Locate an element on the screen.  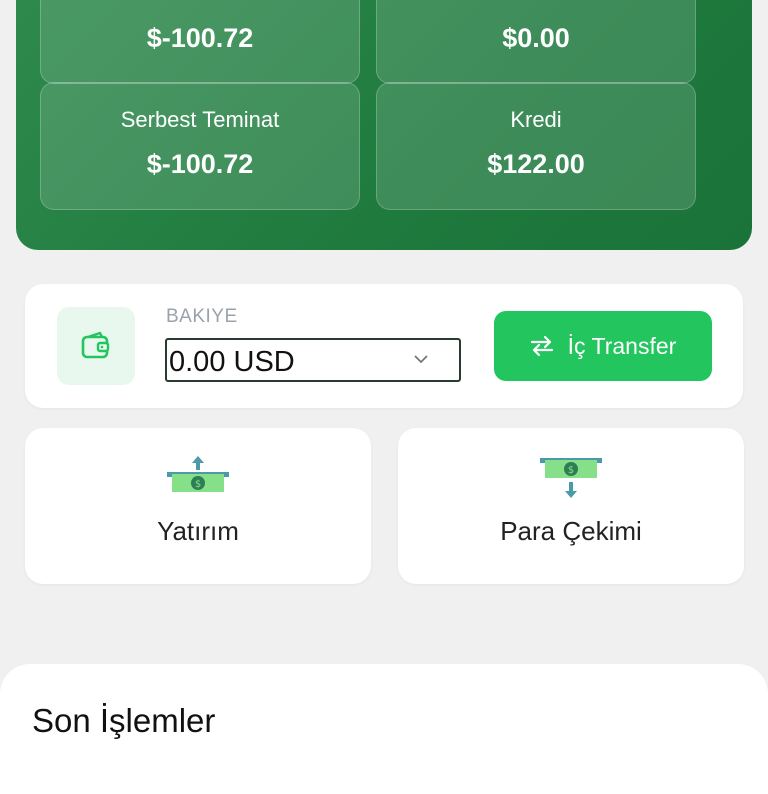
recent-transactions-title: Son İşlemler is located at coordinates (124, 720).